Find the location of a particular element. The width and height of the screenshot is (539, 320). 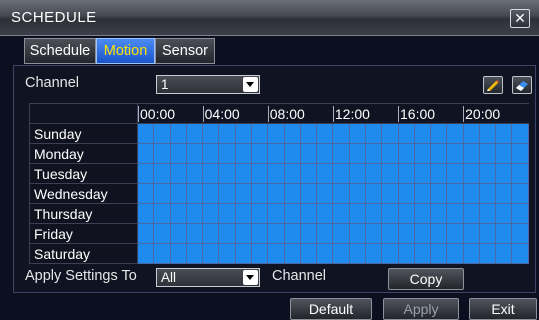

default-button: Default is located at coordinates (331, 309).